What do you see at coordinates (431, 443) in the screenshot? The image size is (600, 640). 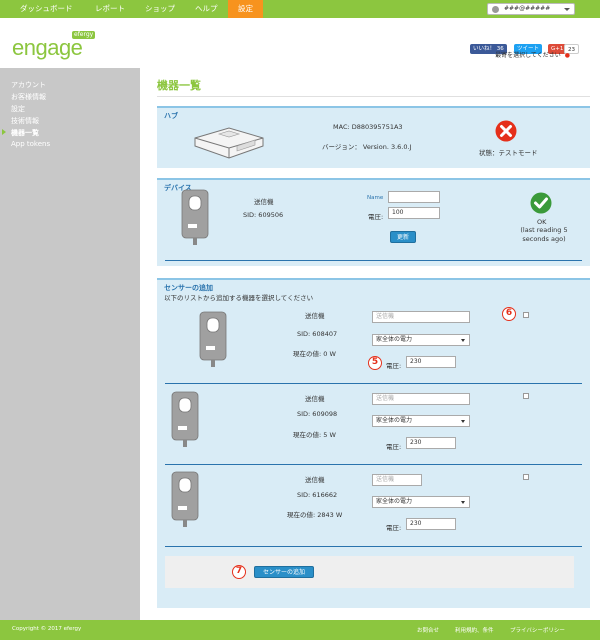 I see `sensor-2-voltage-input: 230` at bounding box center [431, 443].